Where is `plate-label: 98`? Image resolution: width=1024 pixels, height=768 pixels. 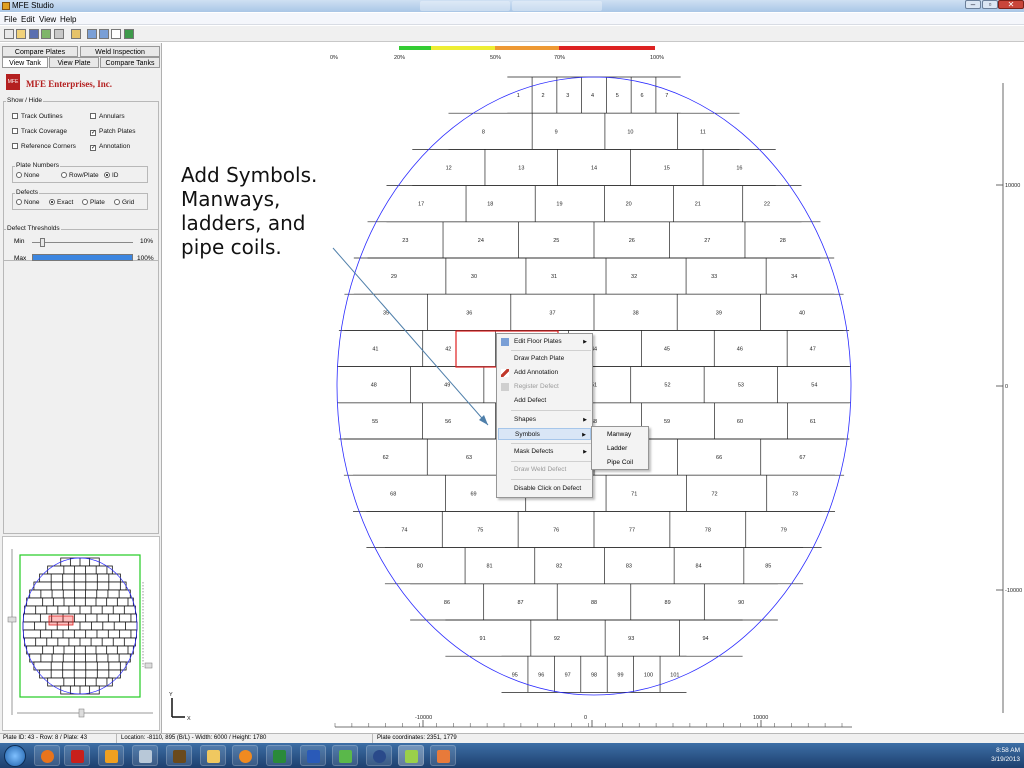 plate-label: 98 is located at coordinates (594, 675).